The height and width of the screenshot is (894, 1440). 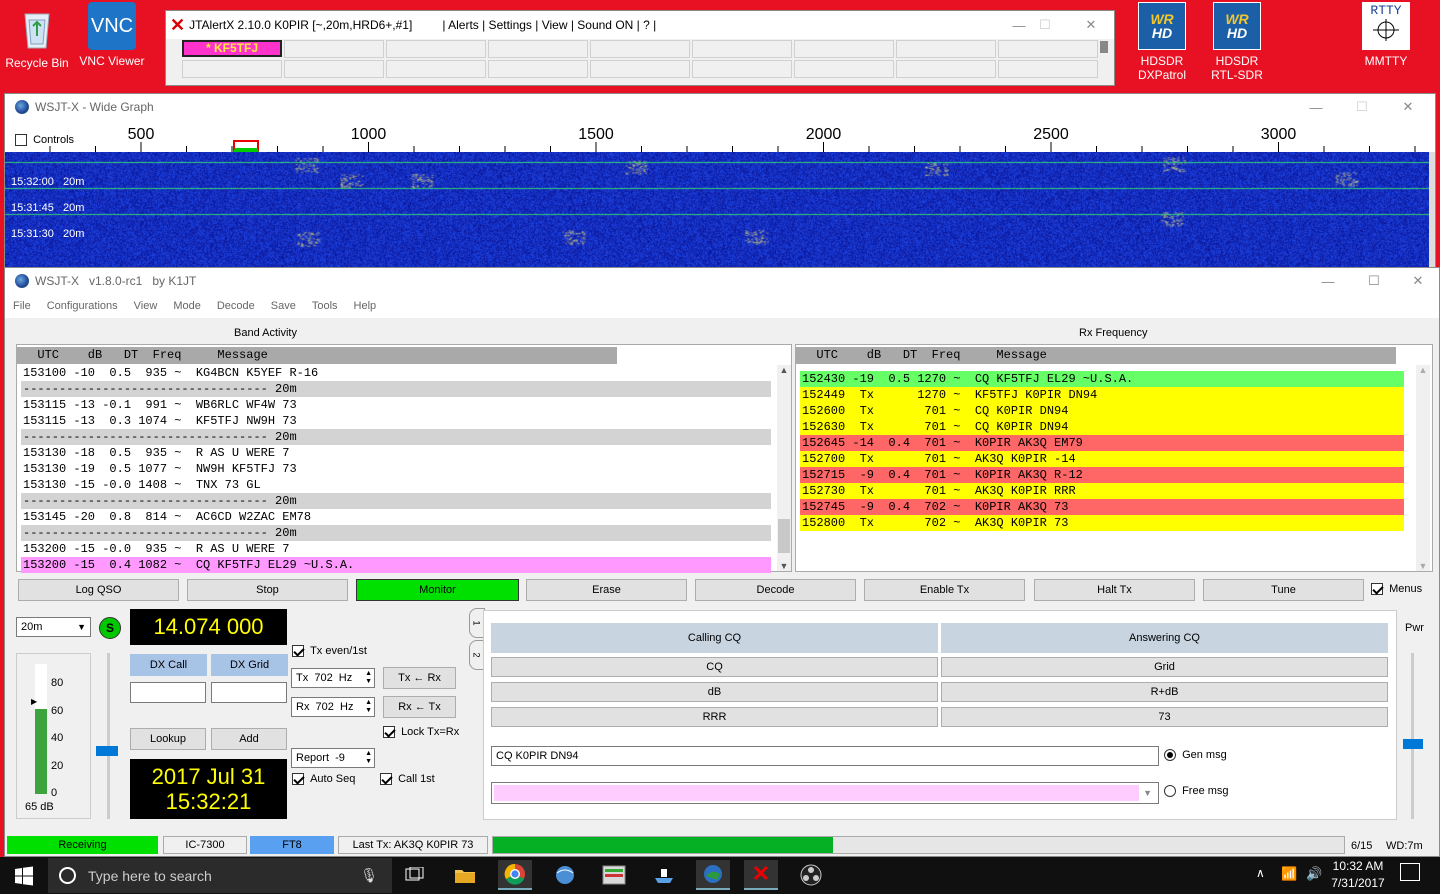 I want to click on band-activity-scrollbar: ▲ ▼, so click(x=784, y=468).